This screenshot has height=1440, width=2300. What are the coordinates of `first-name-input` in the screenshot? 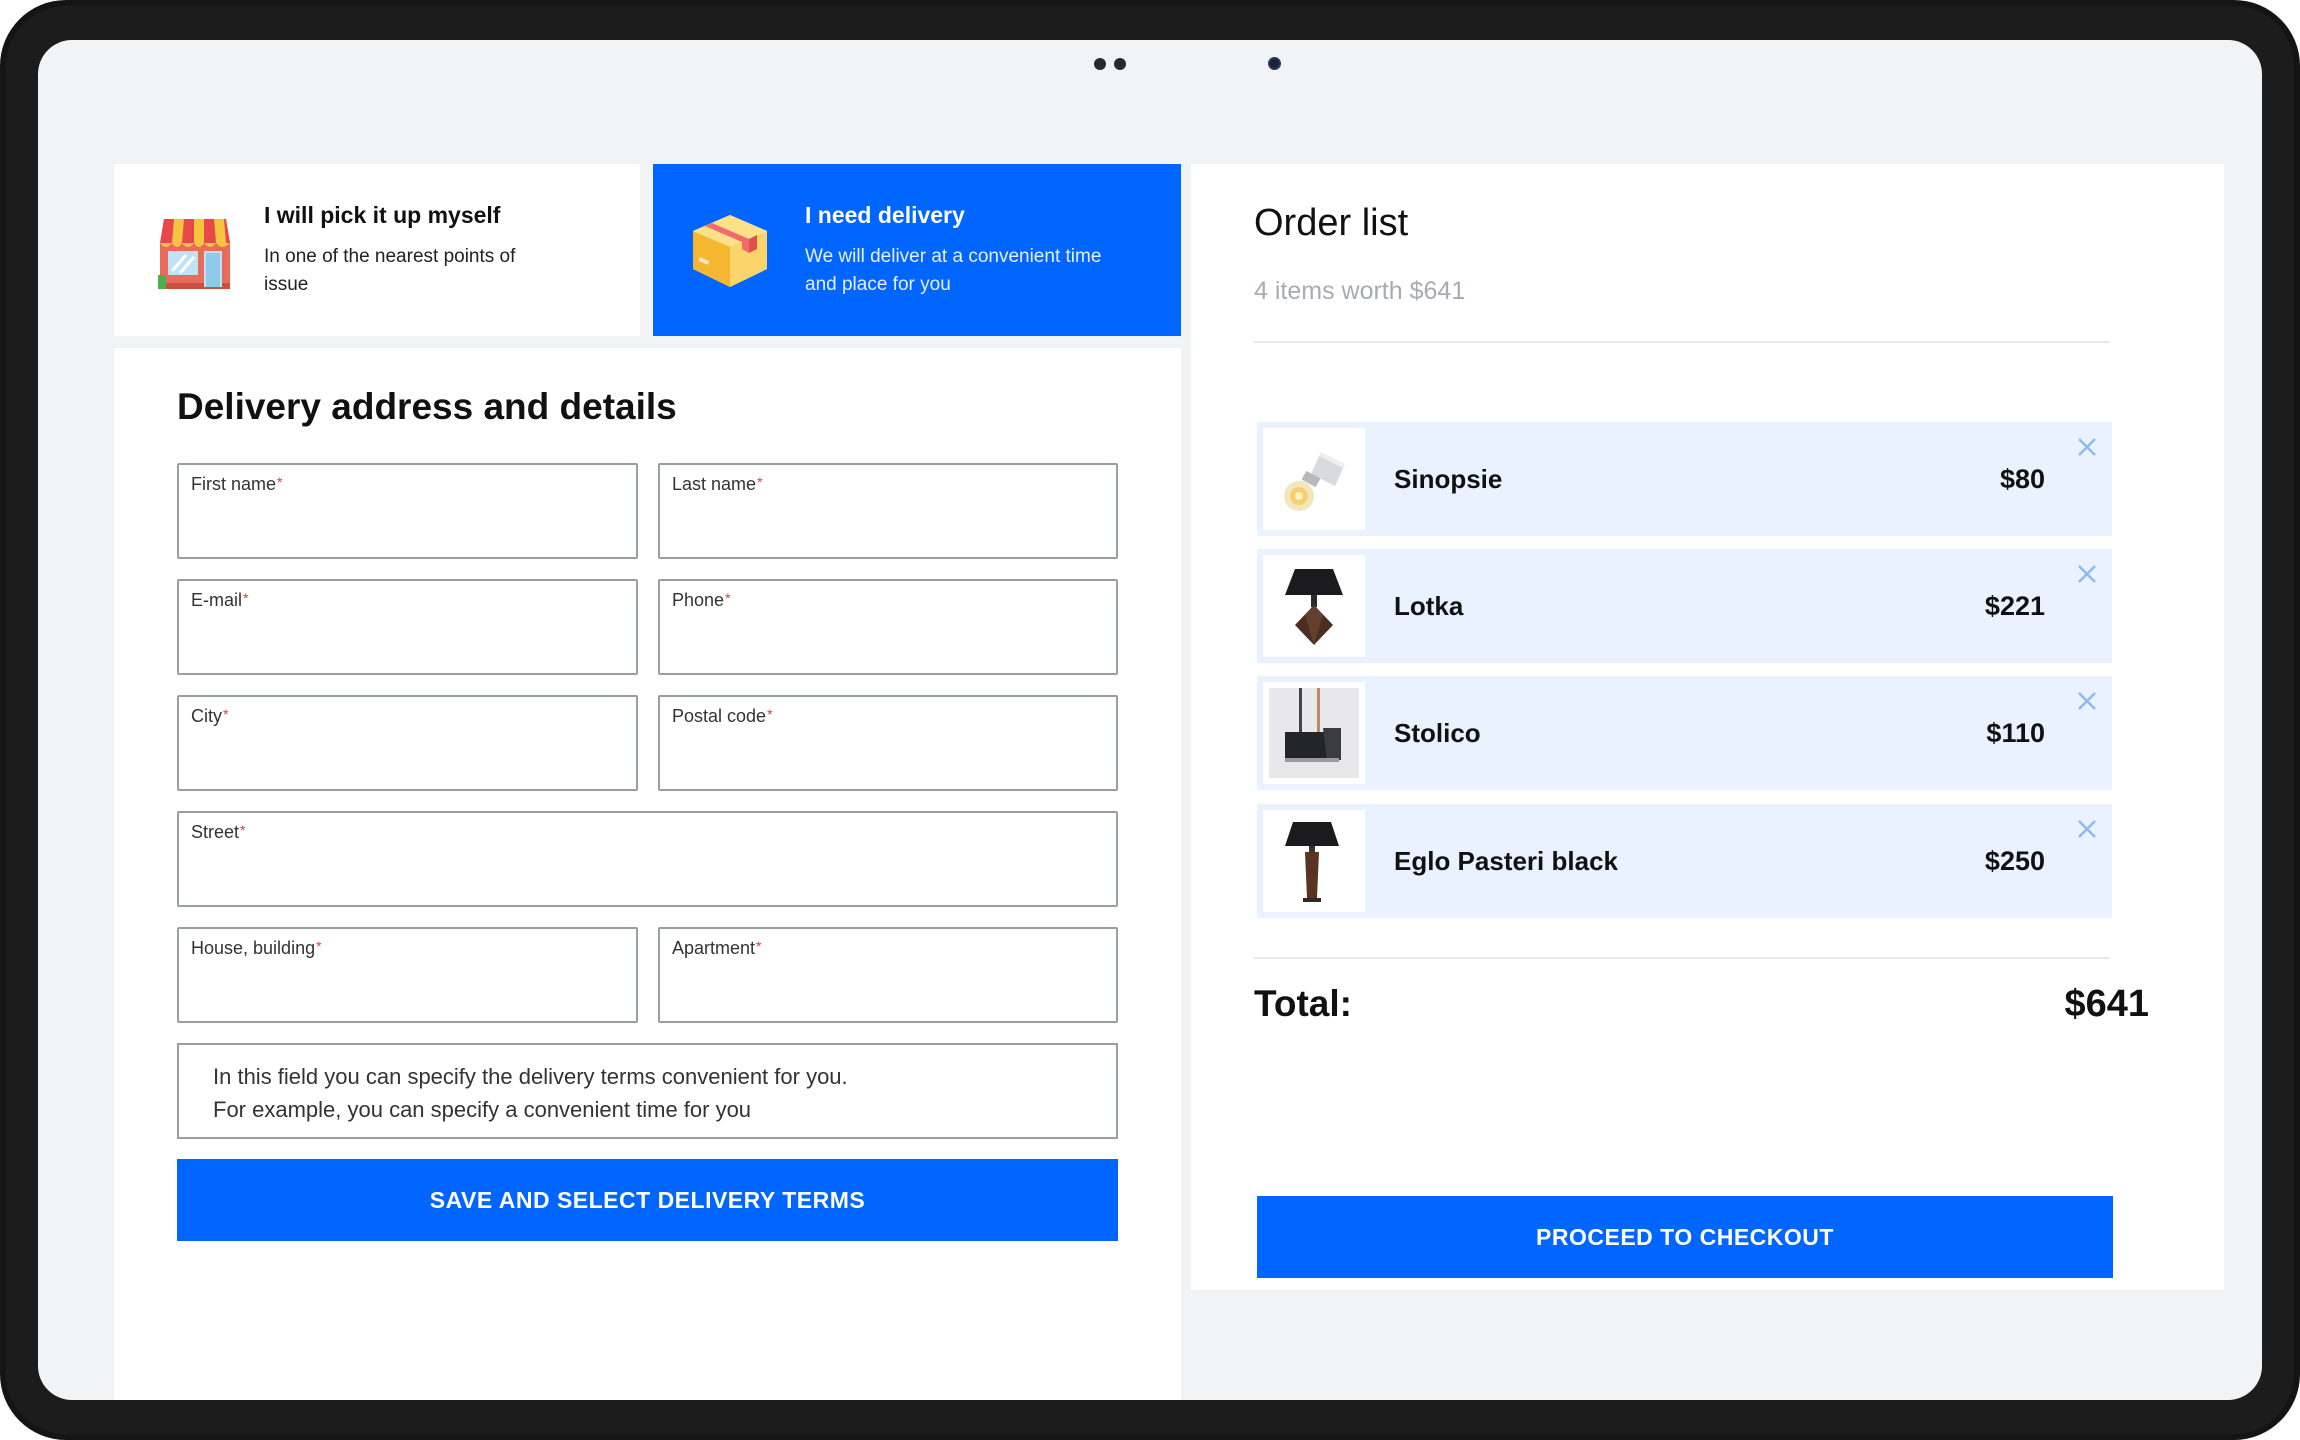 It's located at (407, 532).